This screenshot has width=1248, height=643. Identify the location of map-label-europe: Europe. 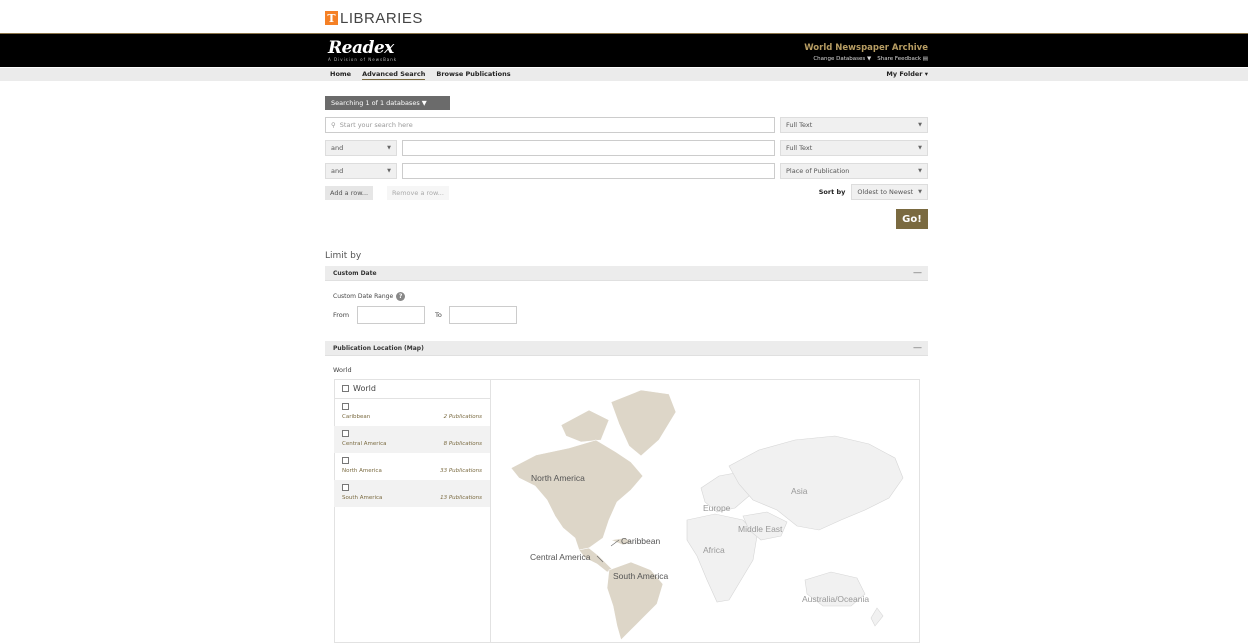
(717, 508).